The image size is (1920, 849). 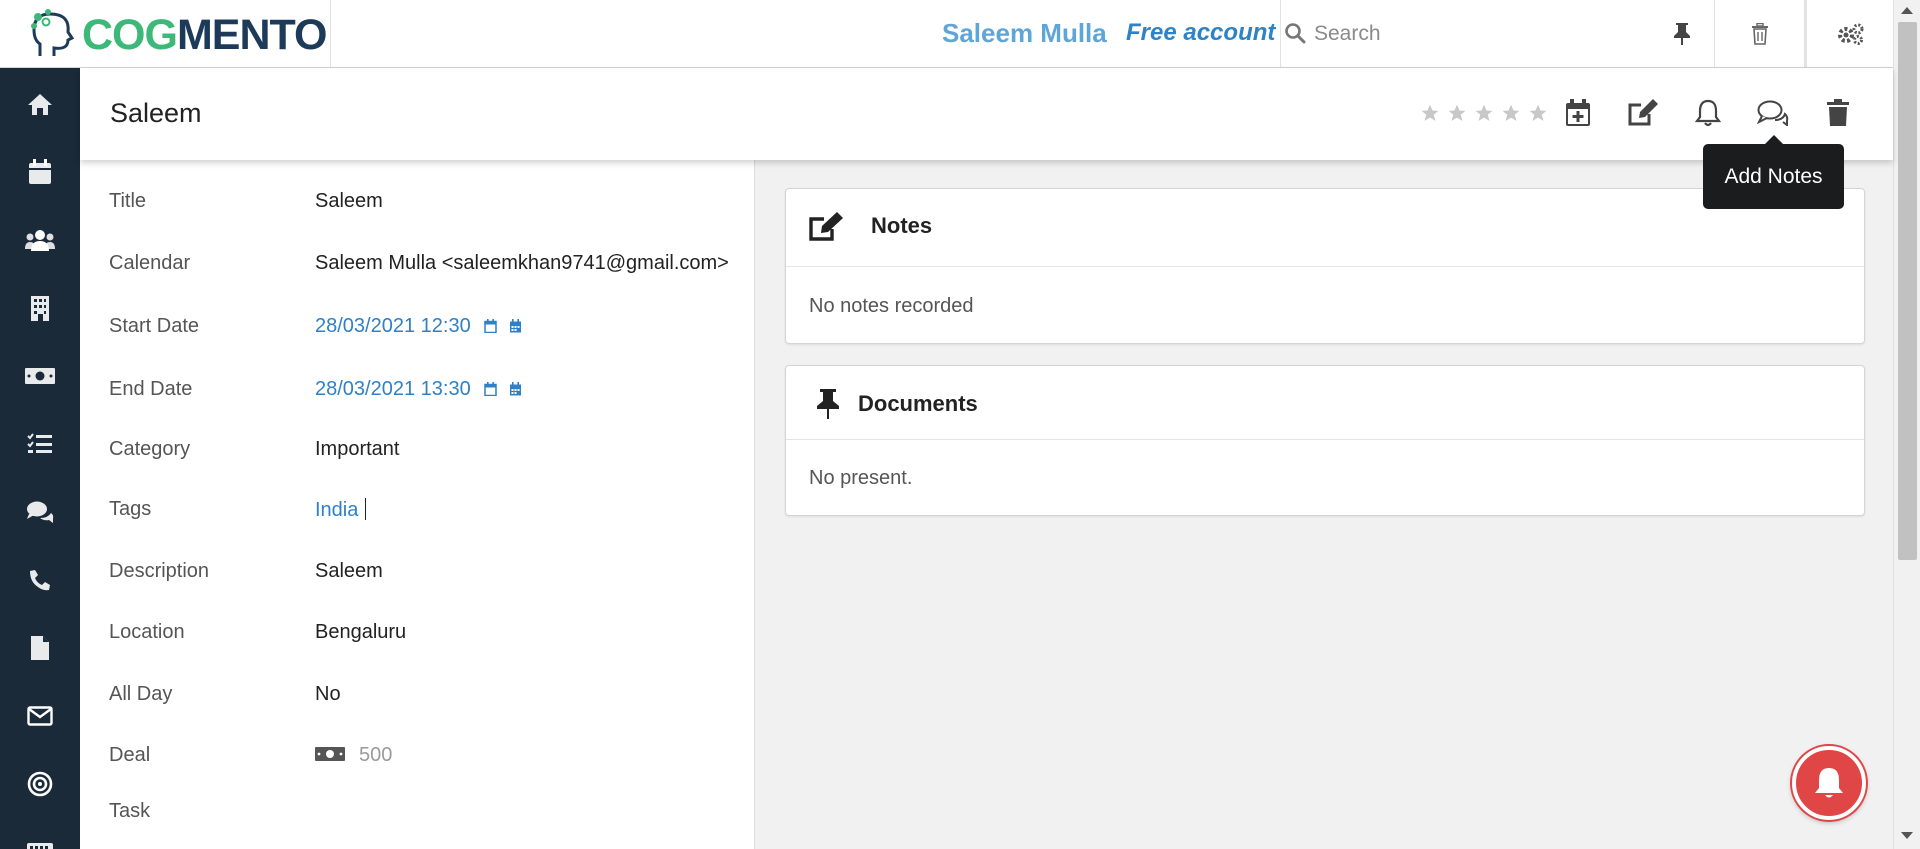 I want to click on top-header: COGMENTO Saleem Mulla Free account, so click(x=946, y=34).